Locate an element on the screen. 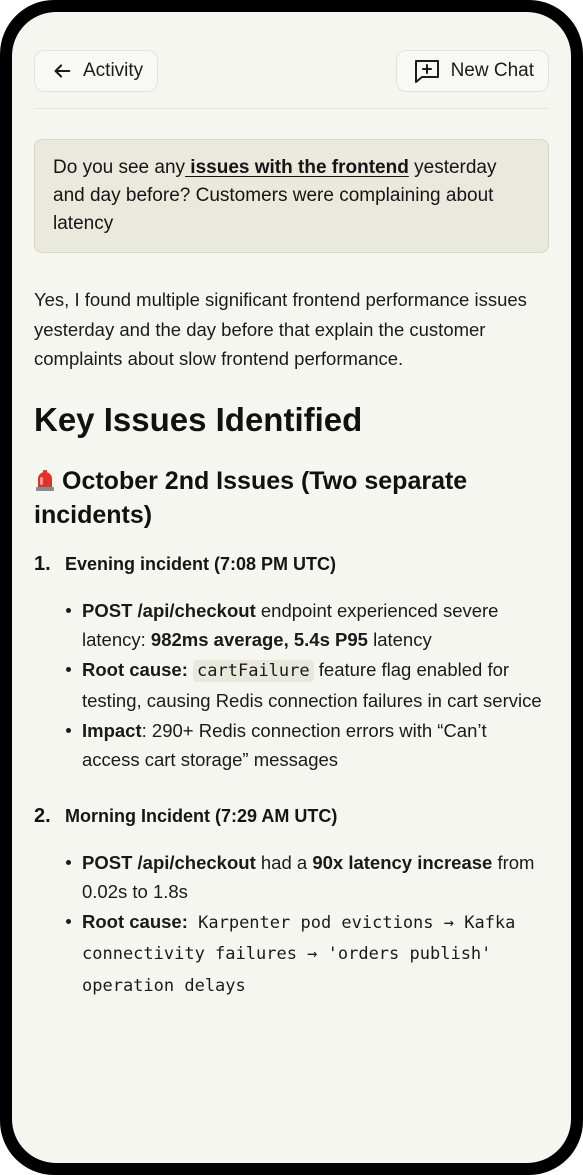 The image size is (583, 1175). prompt-highlight: issues with the frontend is located at coordinates (297, 167).